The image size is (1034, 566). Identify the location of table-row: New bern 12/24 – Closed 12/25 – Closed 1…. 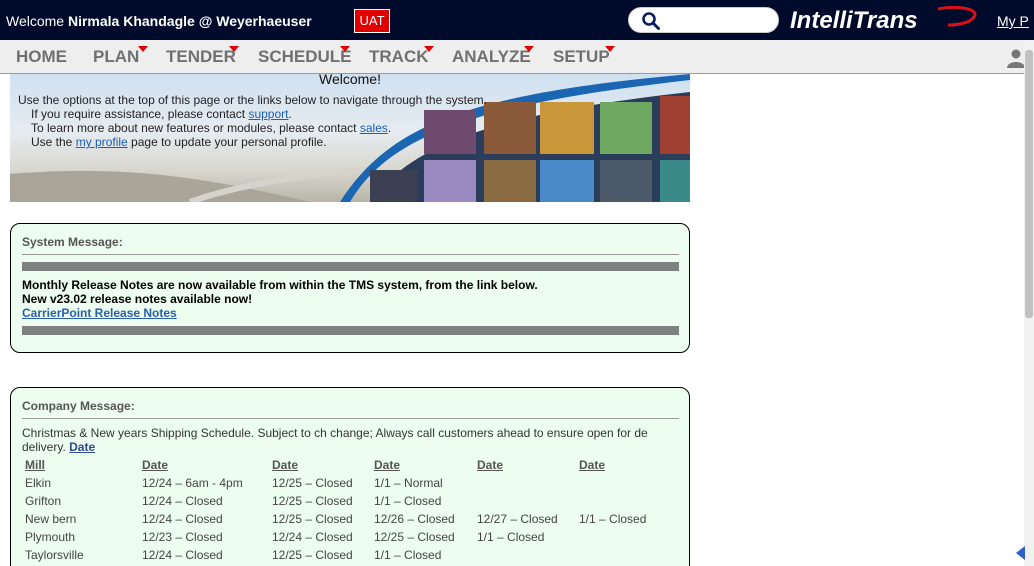
(344, 519).